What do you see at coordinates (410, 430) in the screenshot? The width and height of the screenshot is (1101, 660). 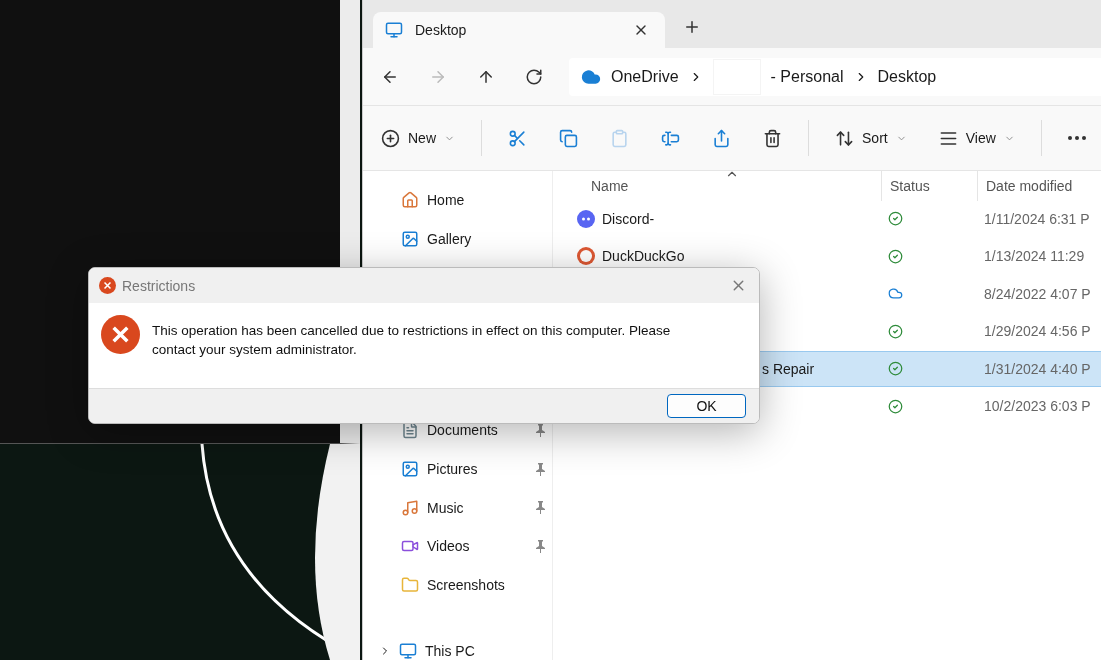 I see `document-icon` at bounding box center [410, 430].